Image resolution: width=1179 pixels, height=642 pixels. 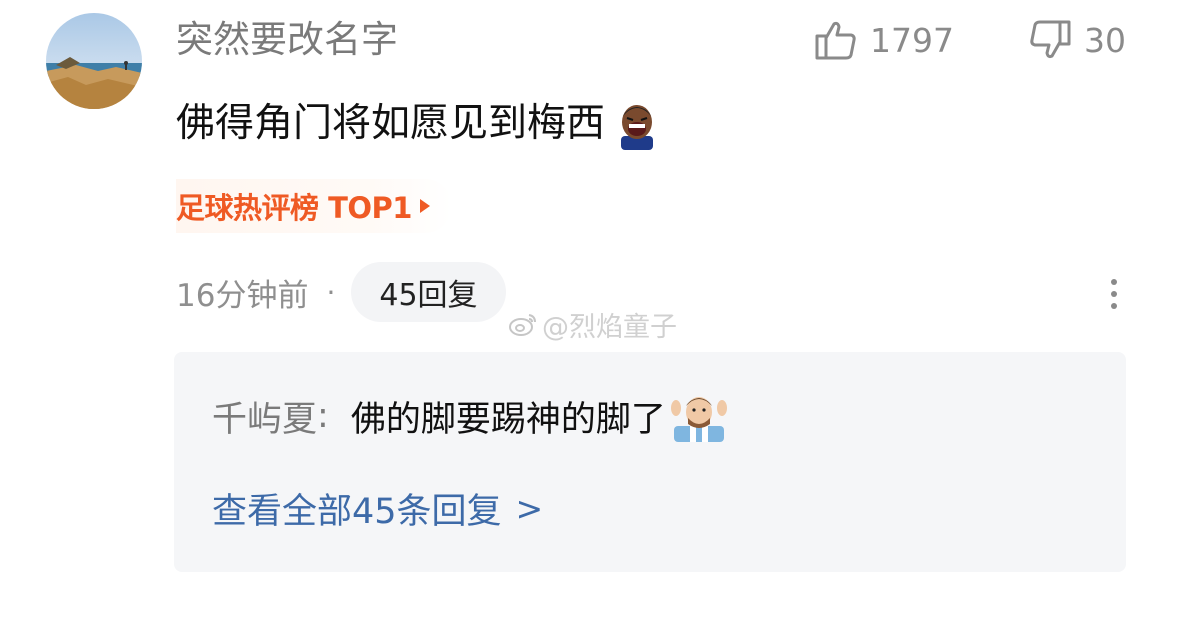 What do you see at coordinates (1114, 294) in the screenshot?
I see `more-vertical-icon` at bounding box center [1114, 294].